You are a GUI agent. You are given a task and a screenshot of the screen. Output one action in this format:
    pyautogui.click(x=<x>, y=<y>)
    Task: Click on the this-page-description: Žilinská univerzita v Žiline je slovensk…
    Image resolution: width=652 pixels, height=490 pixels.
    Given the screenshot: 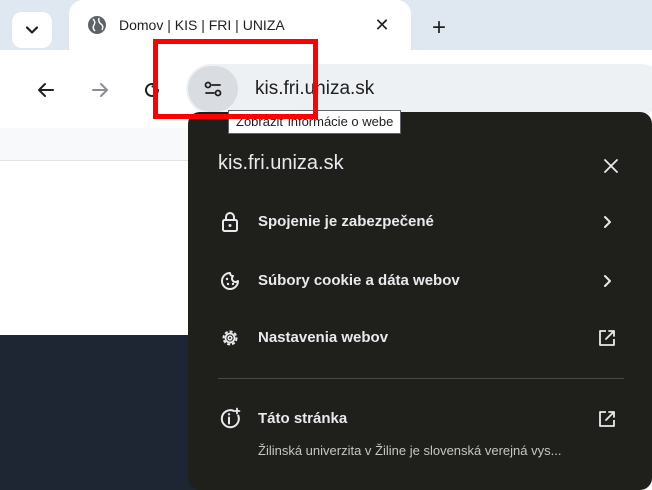 What is the action you would take?
    pyautogui.click(x=410, y=450)
    